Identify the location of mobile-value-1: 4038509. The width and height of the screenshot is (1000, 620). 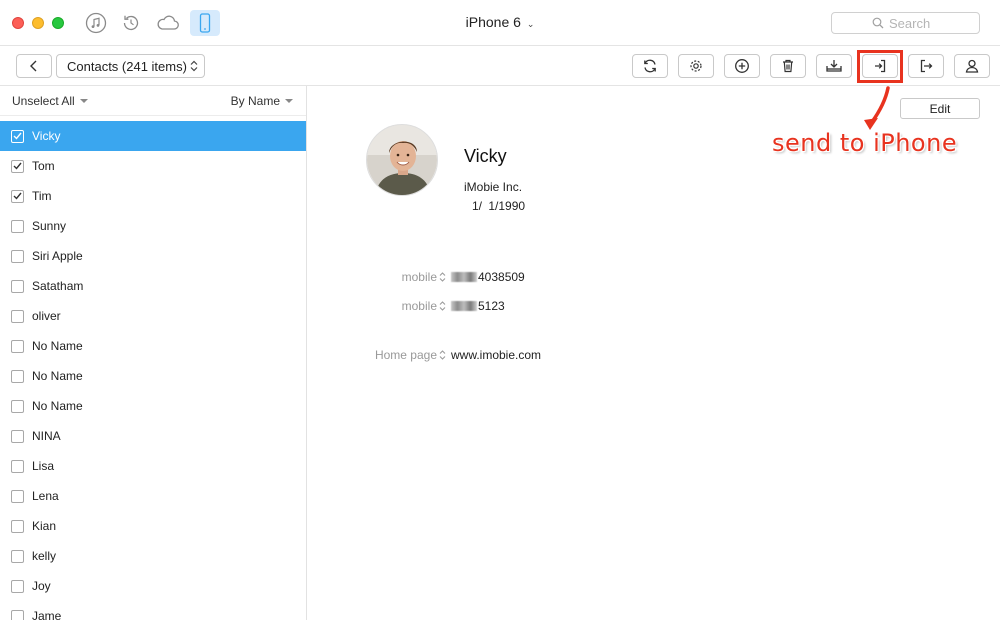
(488, 277).